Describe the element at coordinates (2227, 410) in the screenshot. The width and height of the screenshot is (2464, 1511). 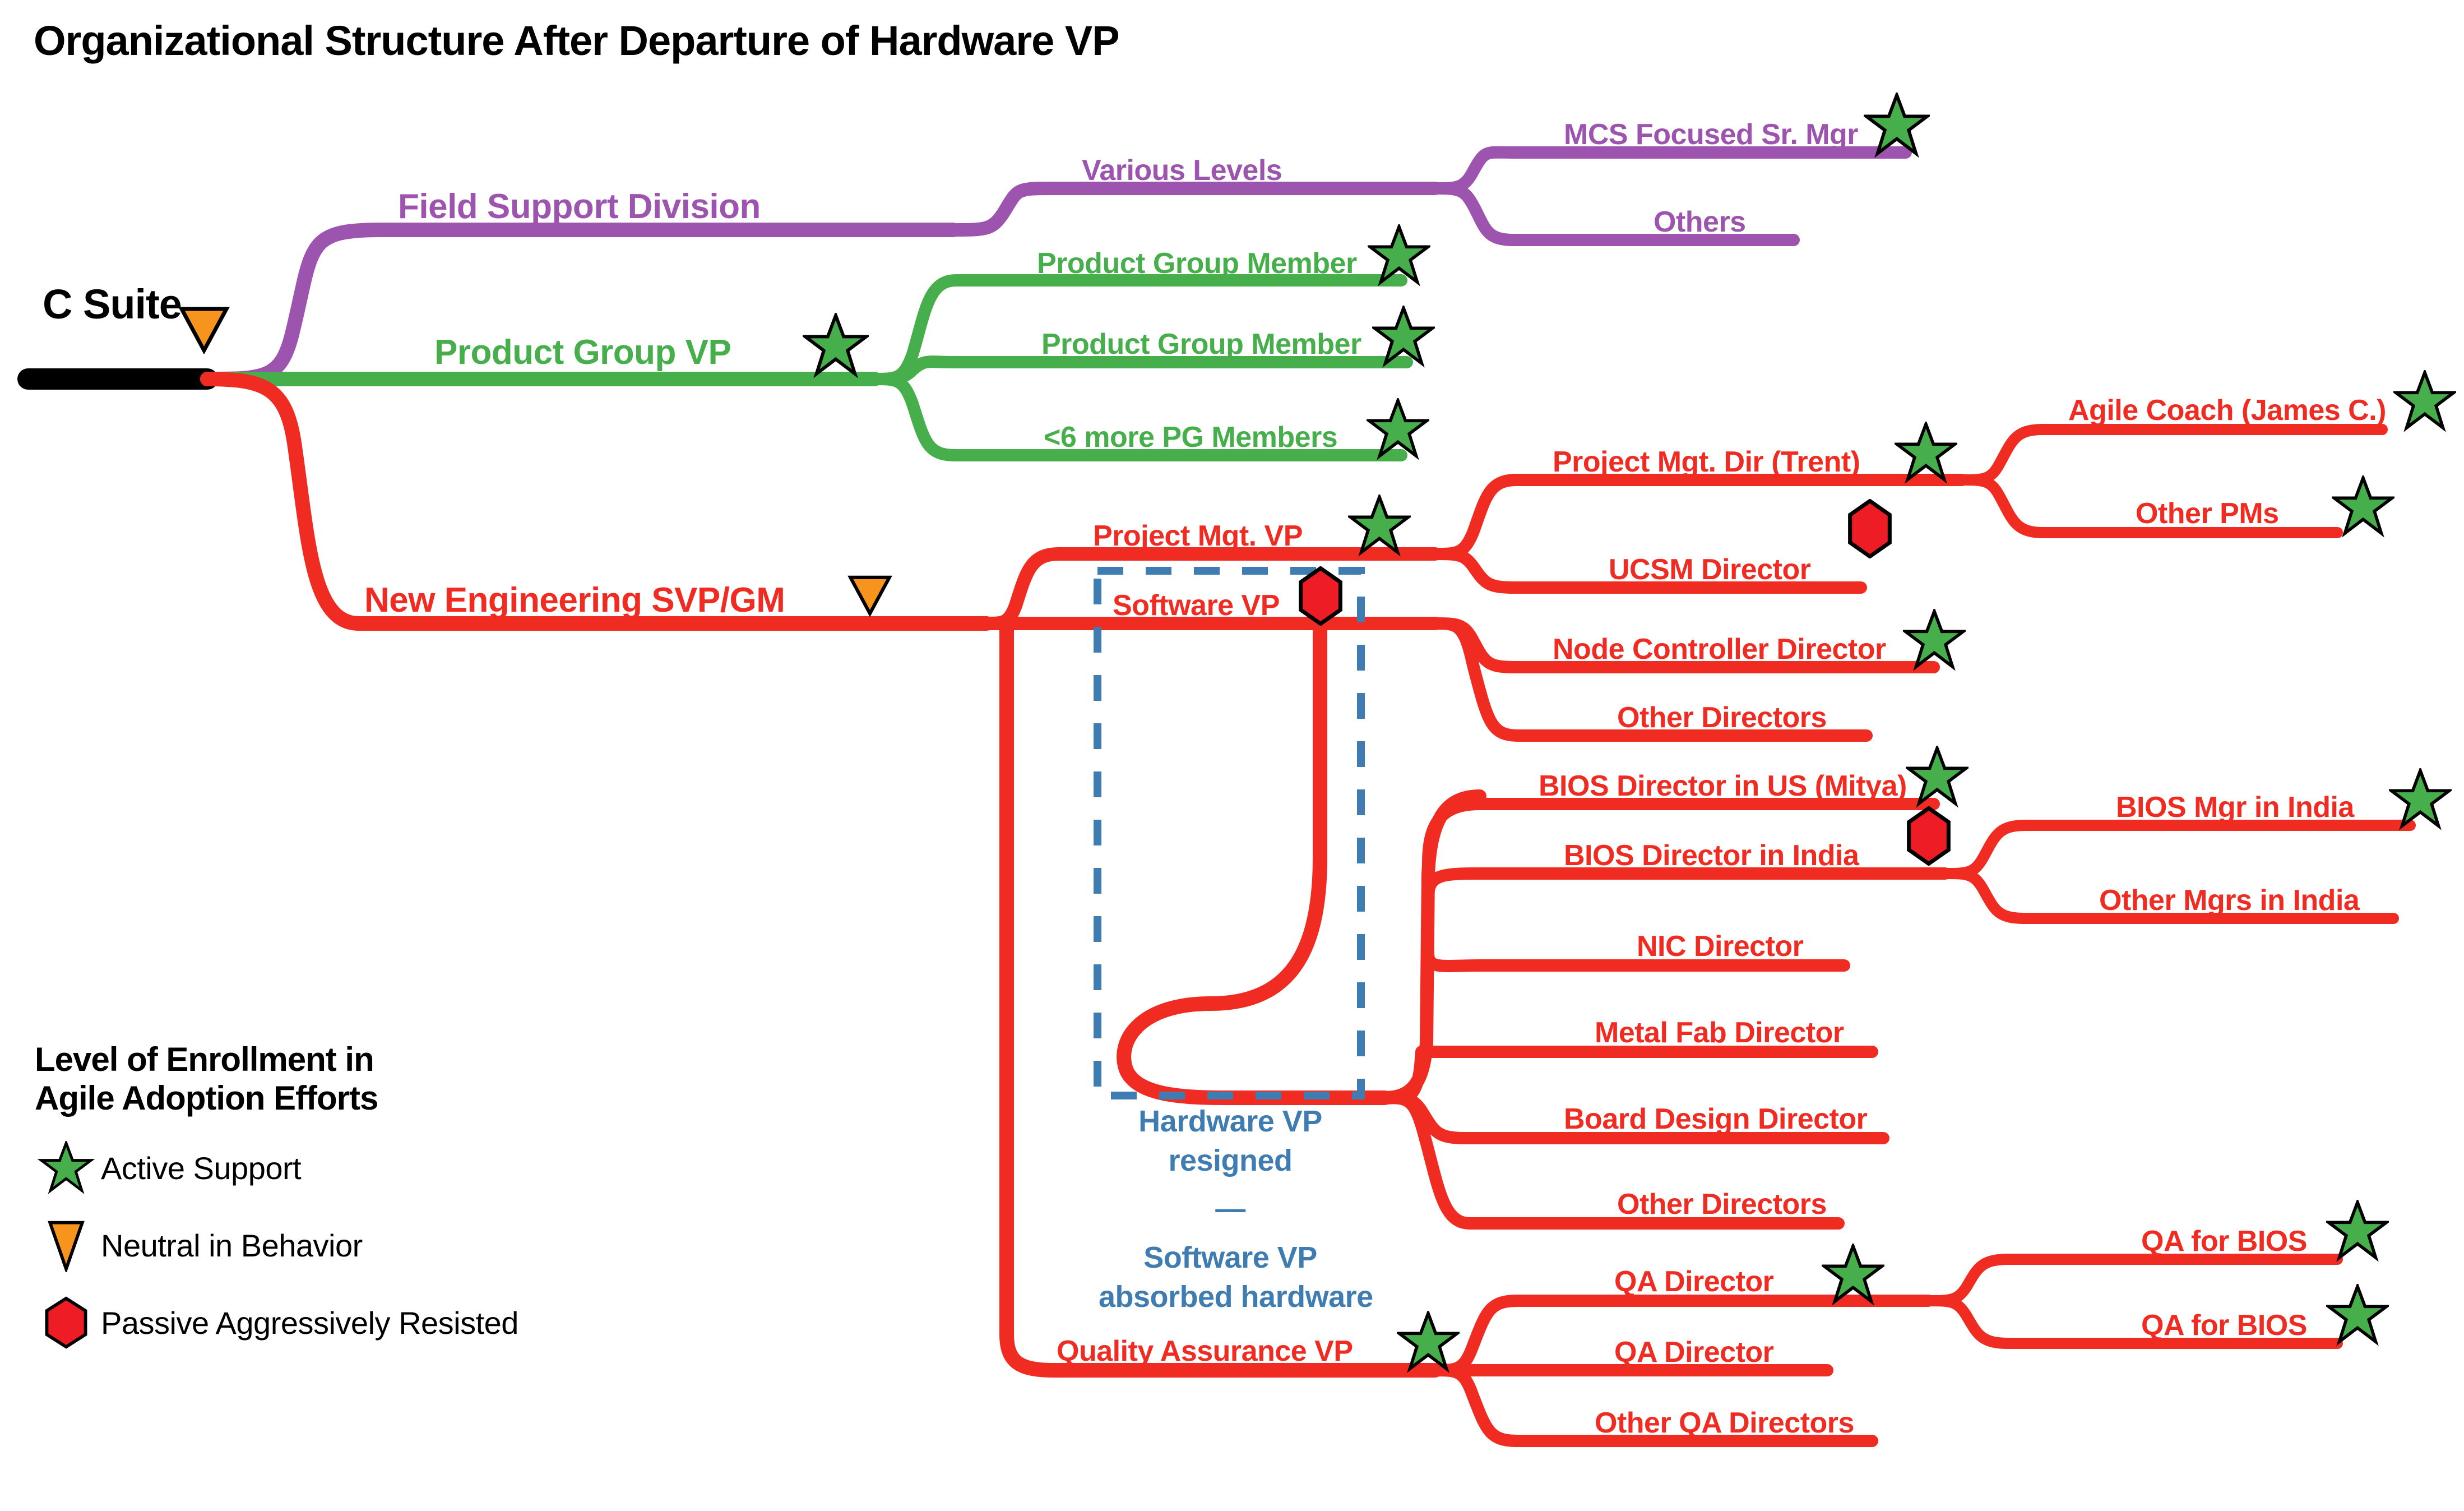
I see `node-agile-coach-james-c: Agile Coach (James C.)` at that location.